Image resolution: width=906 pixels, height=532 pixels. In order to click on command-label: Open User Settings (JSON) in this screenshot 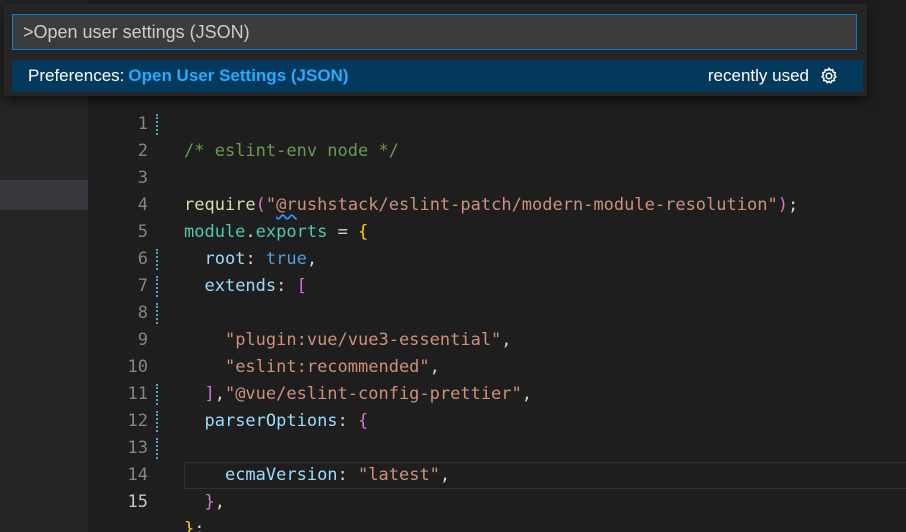, I will do `click(238, 75)`.